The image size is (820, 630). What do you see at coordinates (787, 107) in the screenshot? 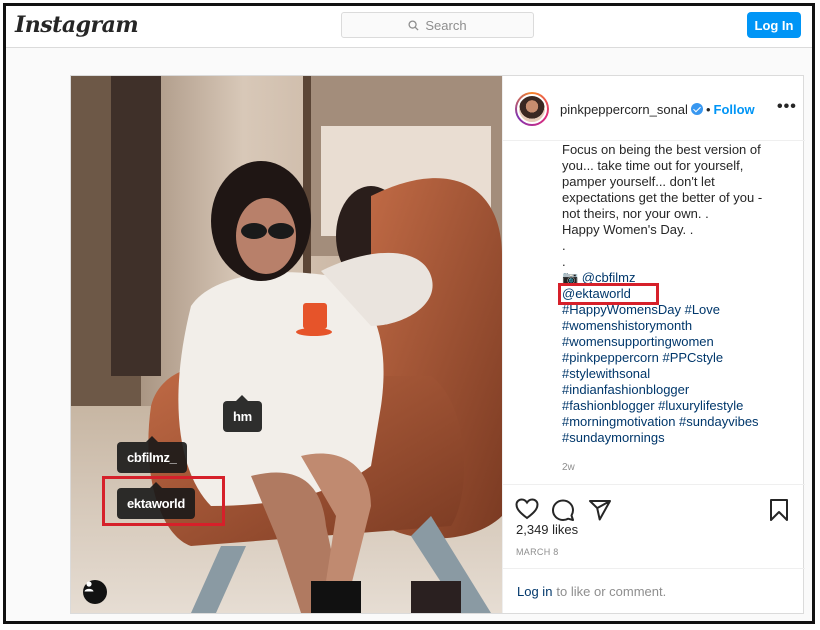
I see `more-options-icon: •••` at bounding box center [787, 107].